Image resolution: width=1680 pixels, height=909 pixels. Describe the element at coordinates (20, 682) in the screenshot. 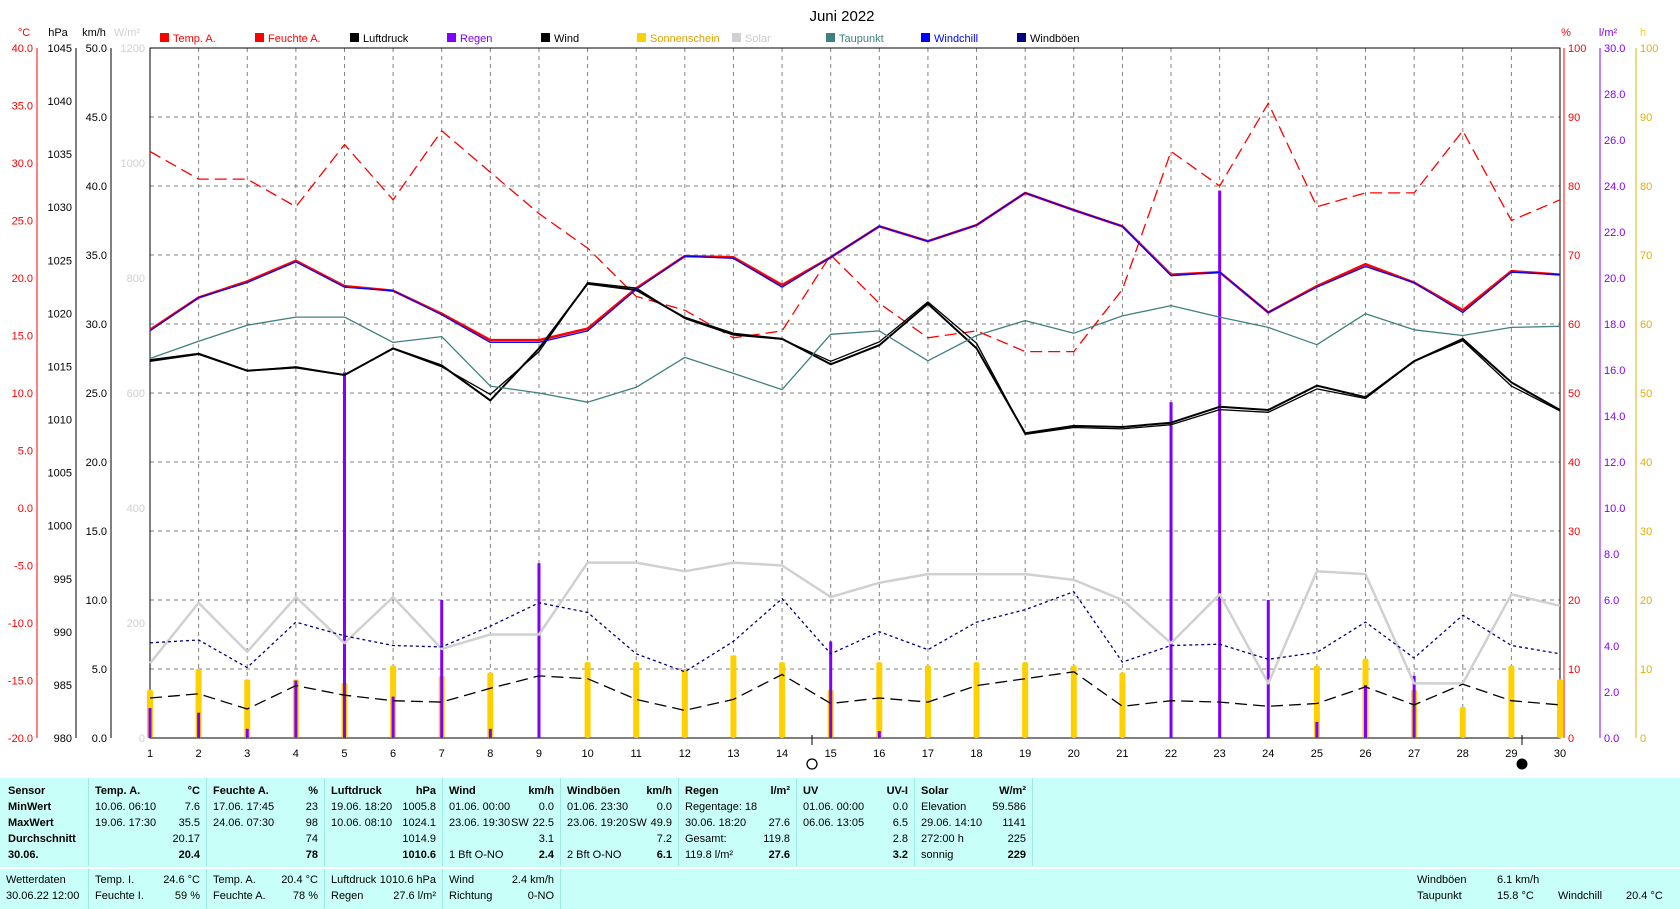

I see `temp_c-tick-11: -15.0` at that location.